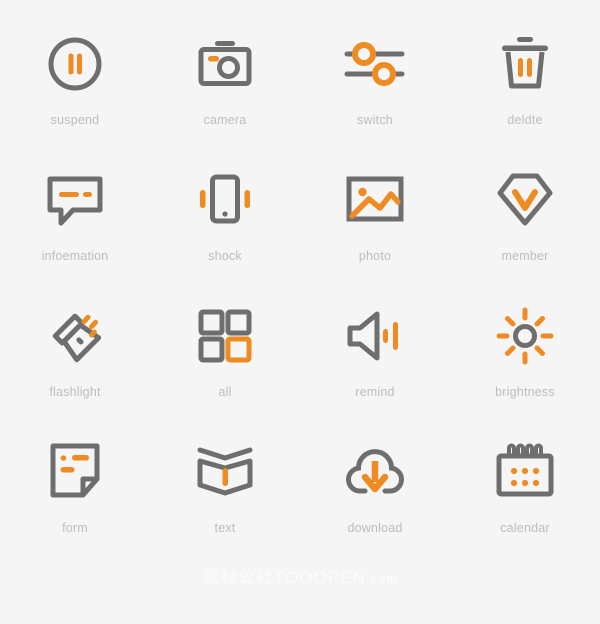  Describe the element at coordinates (75, 472) in the screenshot. I see `document-form-icon` at that location.